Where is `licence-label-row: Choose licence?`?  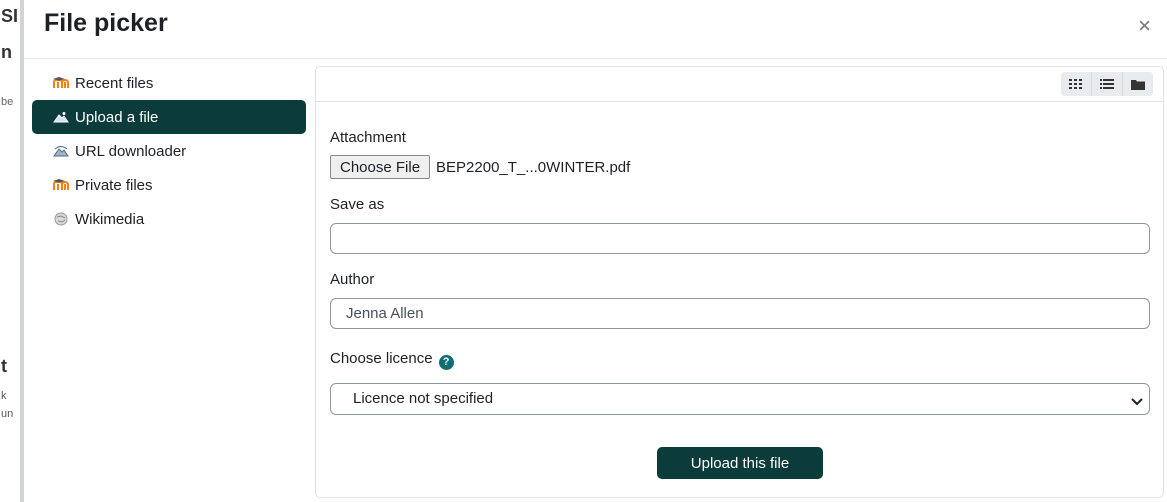 licence-label-row: Choose licence? is located at coordinates (740, 360).